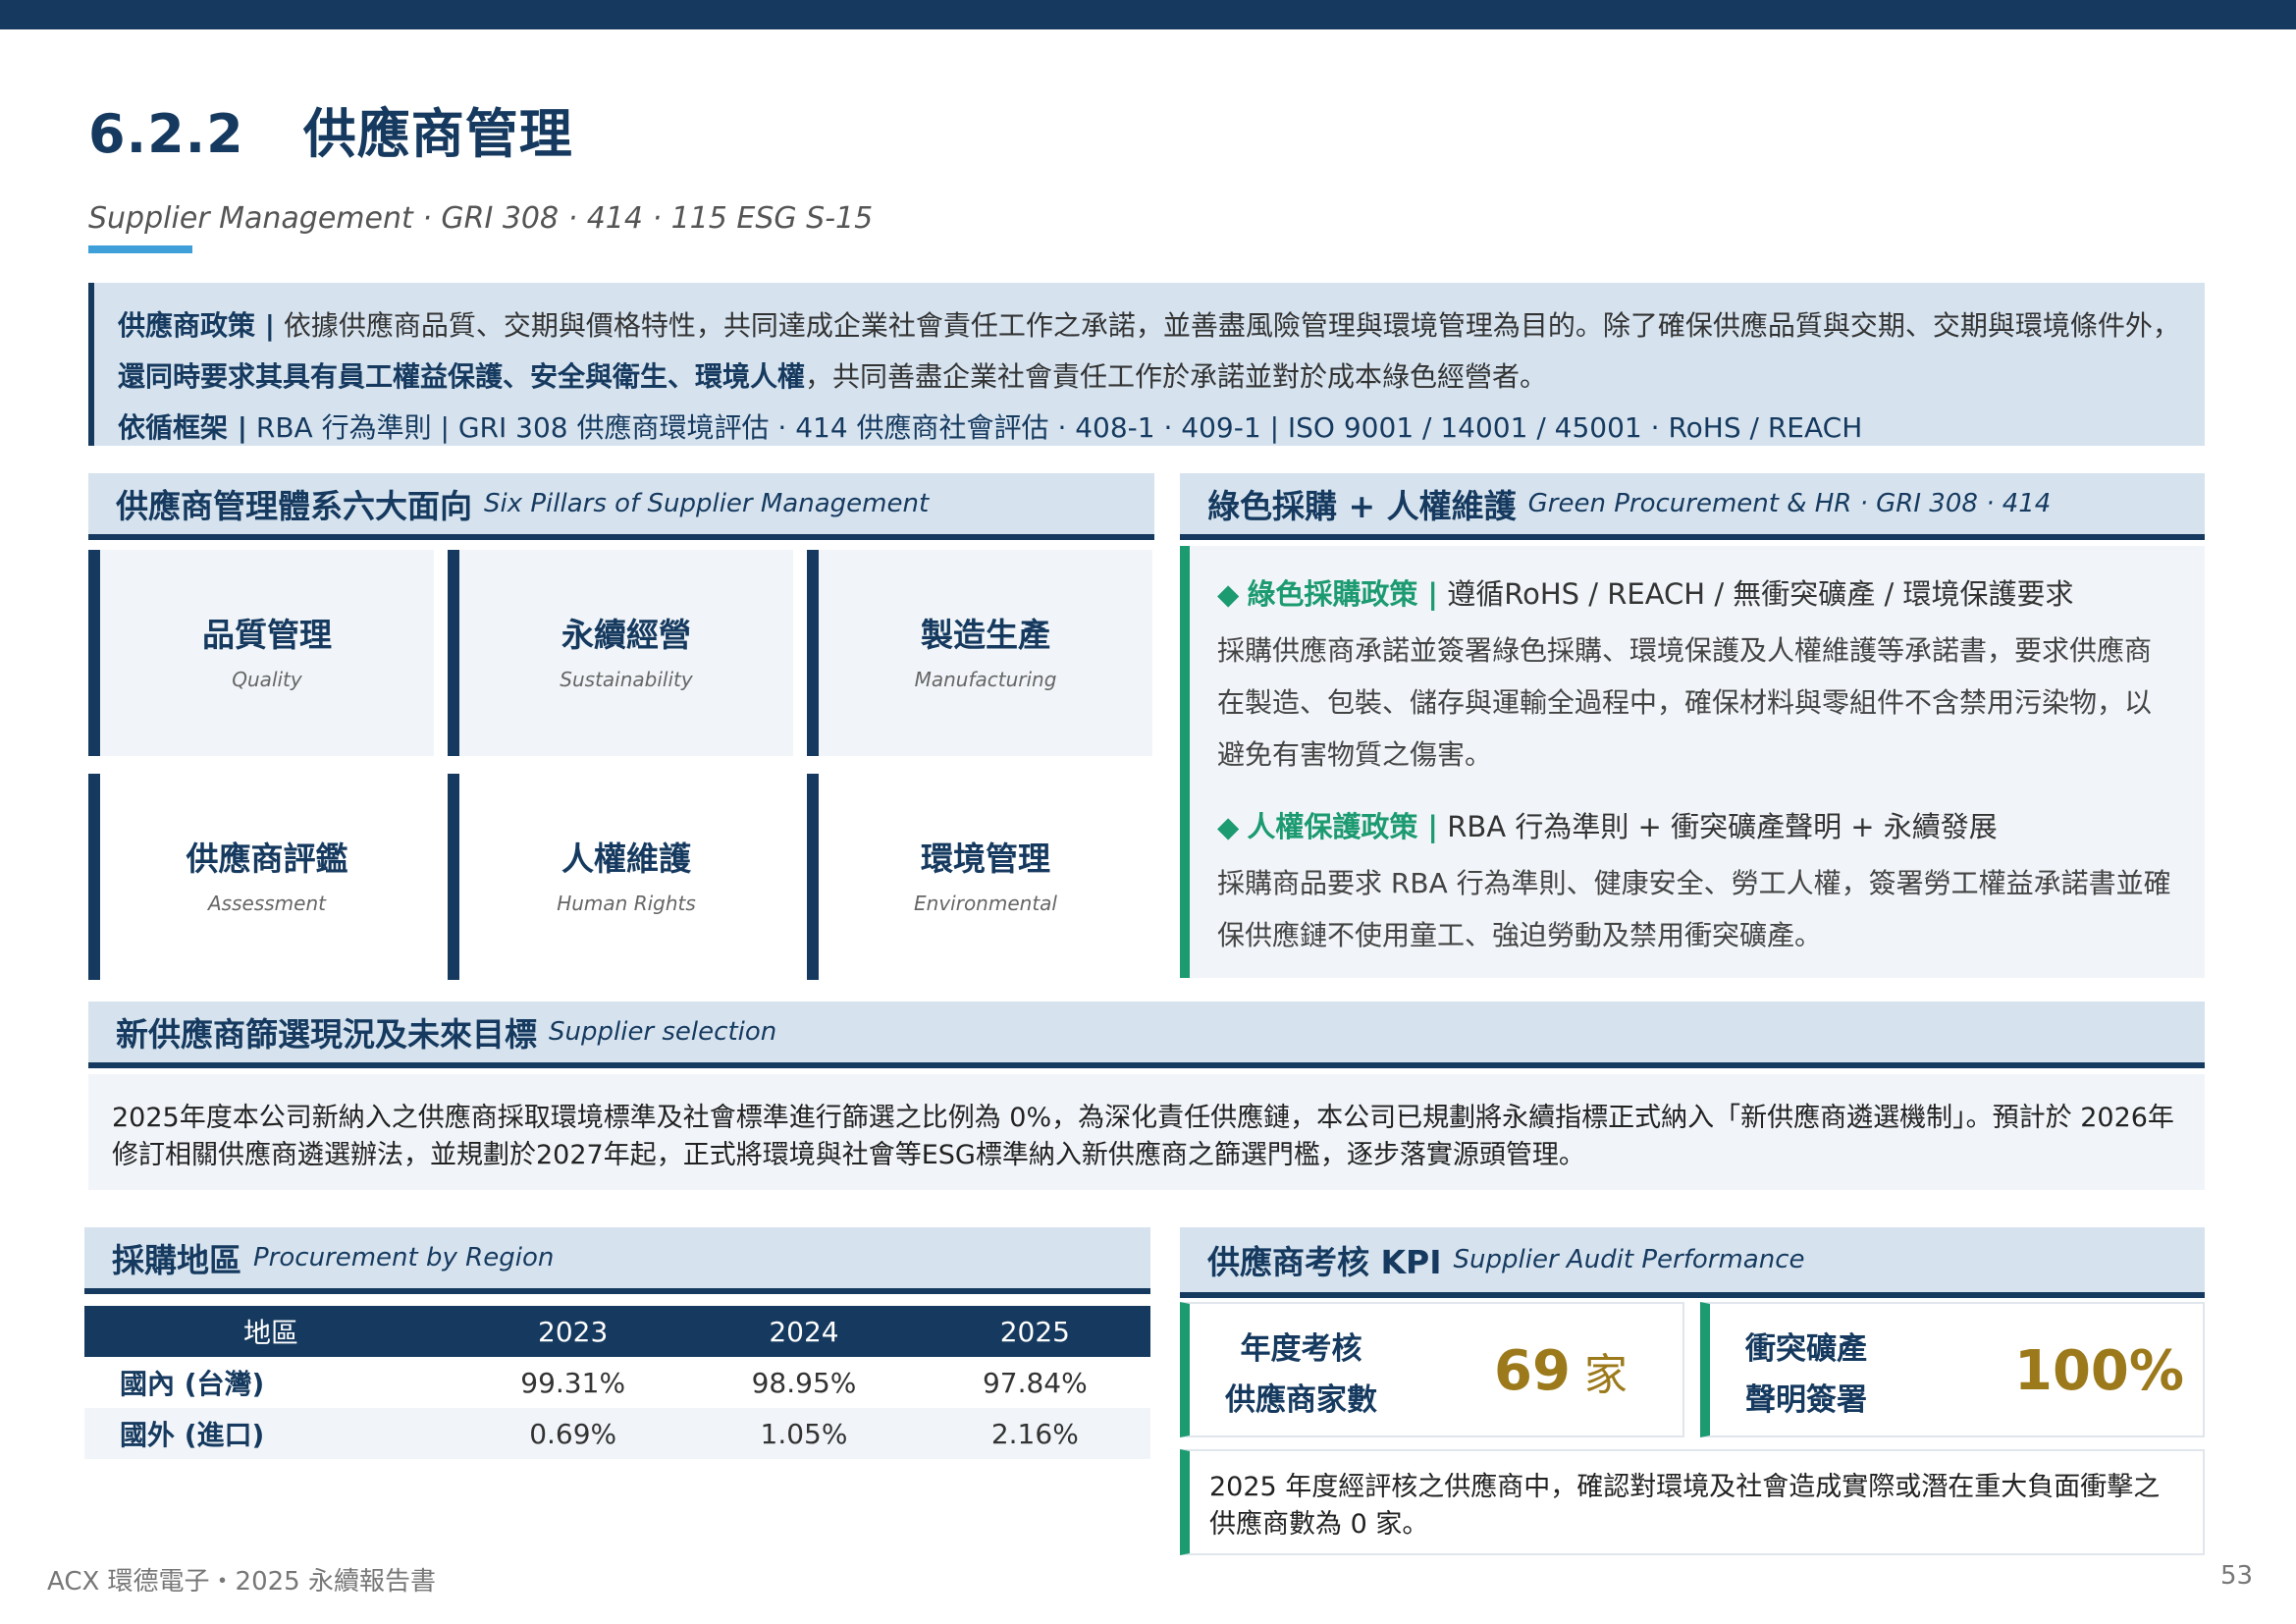 The width and height of the screenshot is (2296, 1624). What do you see at coordinates (270, 1331) in the screenshot?
I see `col-header-region: 地區` at bounding box center [270, 1331].